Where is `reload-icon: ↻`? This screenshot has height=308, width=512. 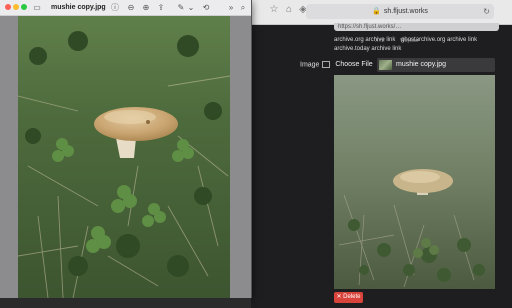 reload-icon: ↻ is located at coordinates (486, 11).